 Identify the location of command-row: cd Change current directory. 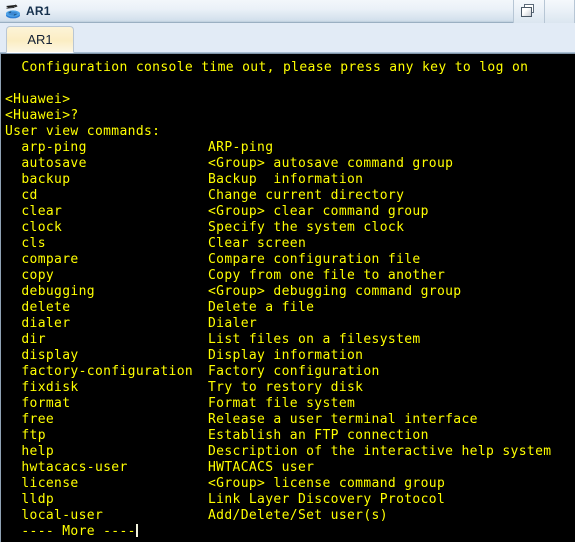
(290, 196).